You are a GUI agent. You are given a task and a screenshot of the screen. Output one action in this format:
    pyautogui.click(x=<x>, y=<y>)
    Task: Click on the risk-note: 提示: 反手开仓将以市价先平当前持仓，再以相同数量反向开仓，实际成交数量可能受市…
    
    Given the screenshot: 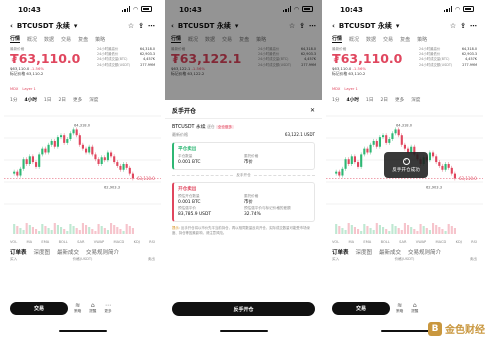 What is the action you would take?
    pyautogui.click(x=241, y=230)
    